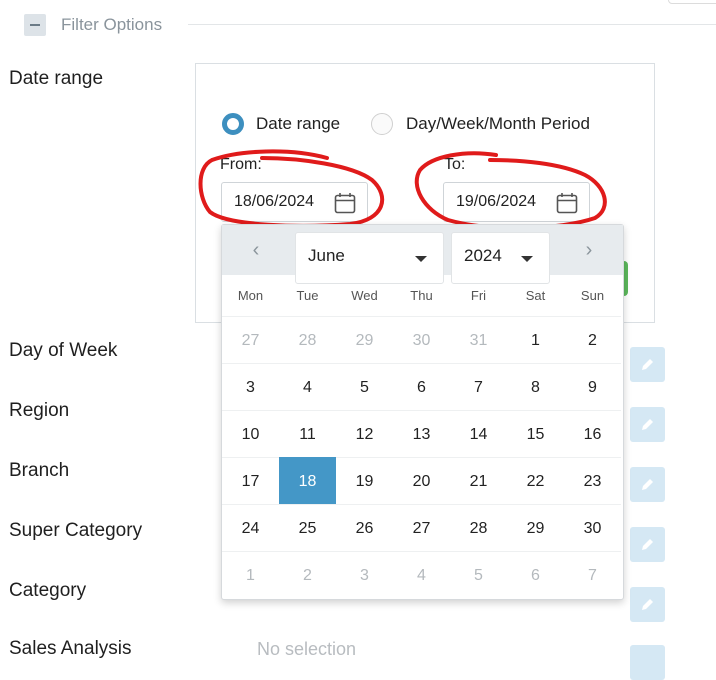 The image size is (716, 680). Describe the element at coordinates (364, 527) in the screenshot. I see `day-cell: 26` at that location.